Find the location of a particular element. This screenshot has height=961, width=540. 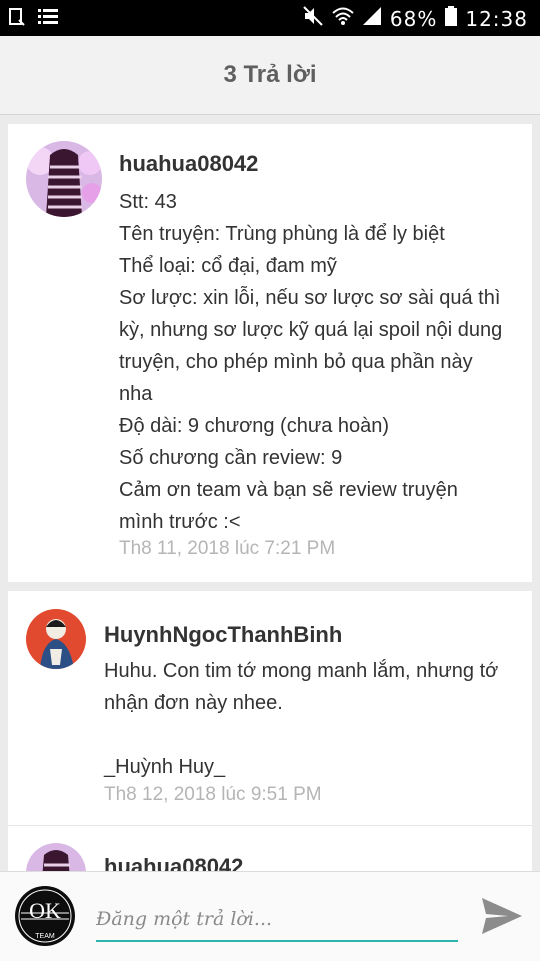

status-bar: 68% 12:38 is located at coordinates (270, 18).